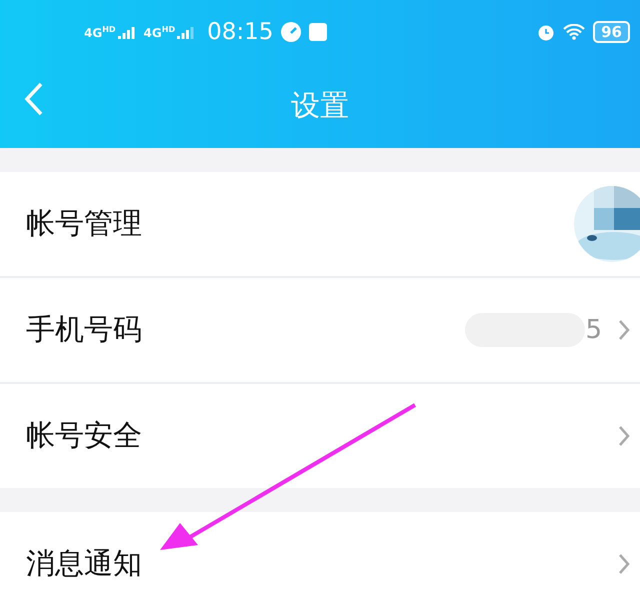  What do you see at coordinates (34, 99) in the screenshot?
I see `back-icon` at bounding box center [34, 99].